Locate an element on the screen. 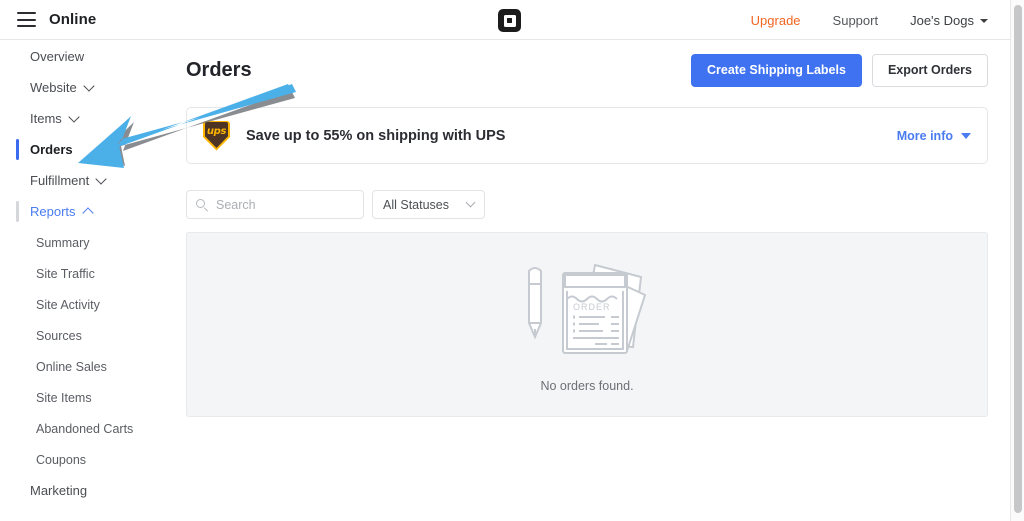 Image resolution: width=1024 pixels, height=521 pixels. sidebar-item-label: Abandoned Carts is located at coordinates (85, 428).